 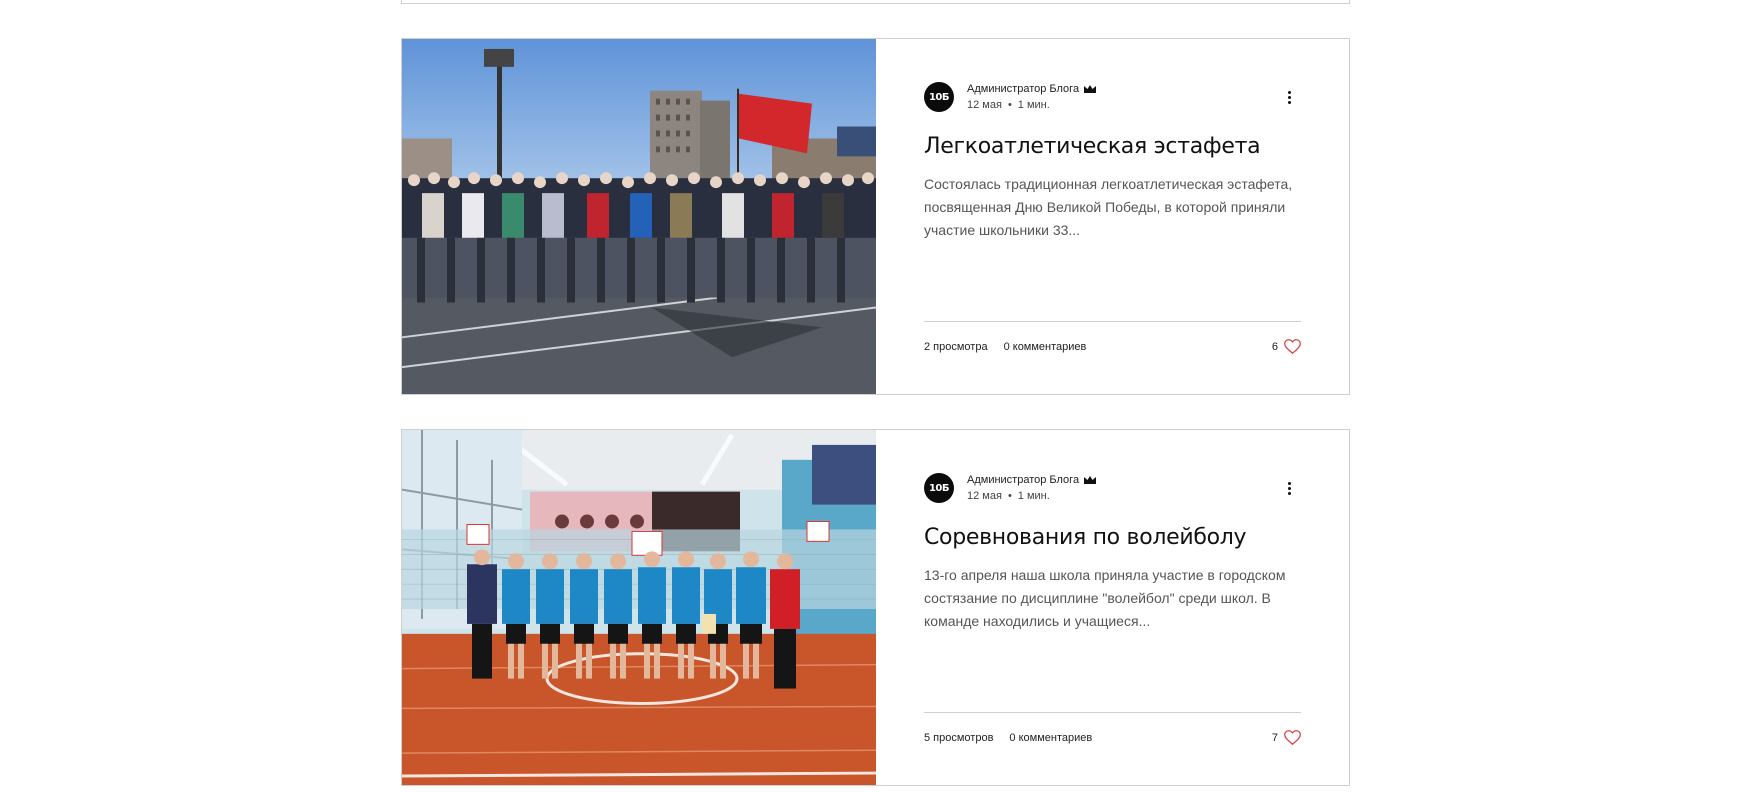 I want to click on like-button: 6, so click(x=1286, y=346).